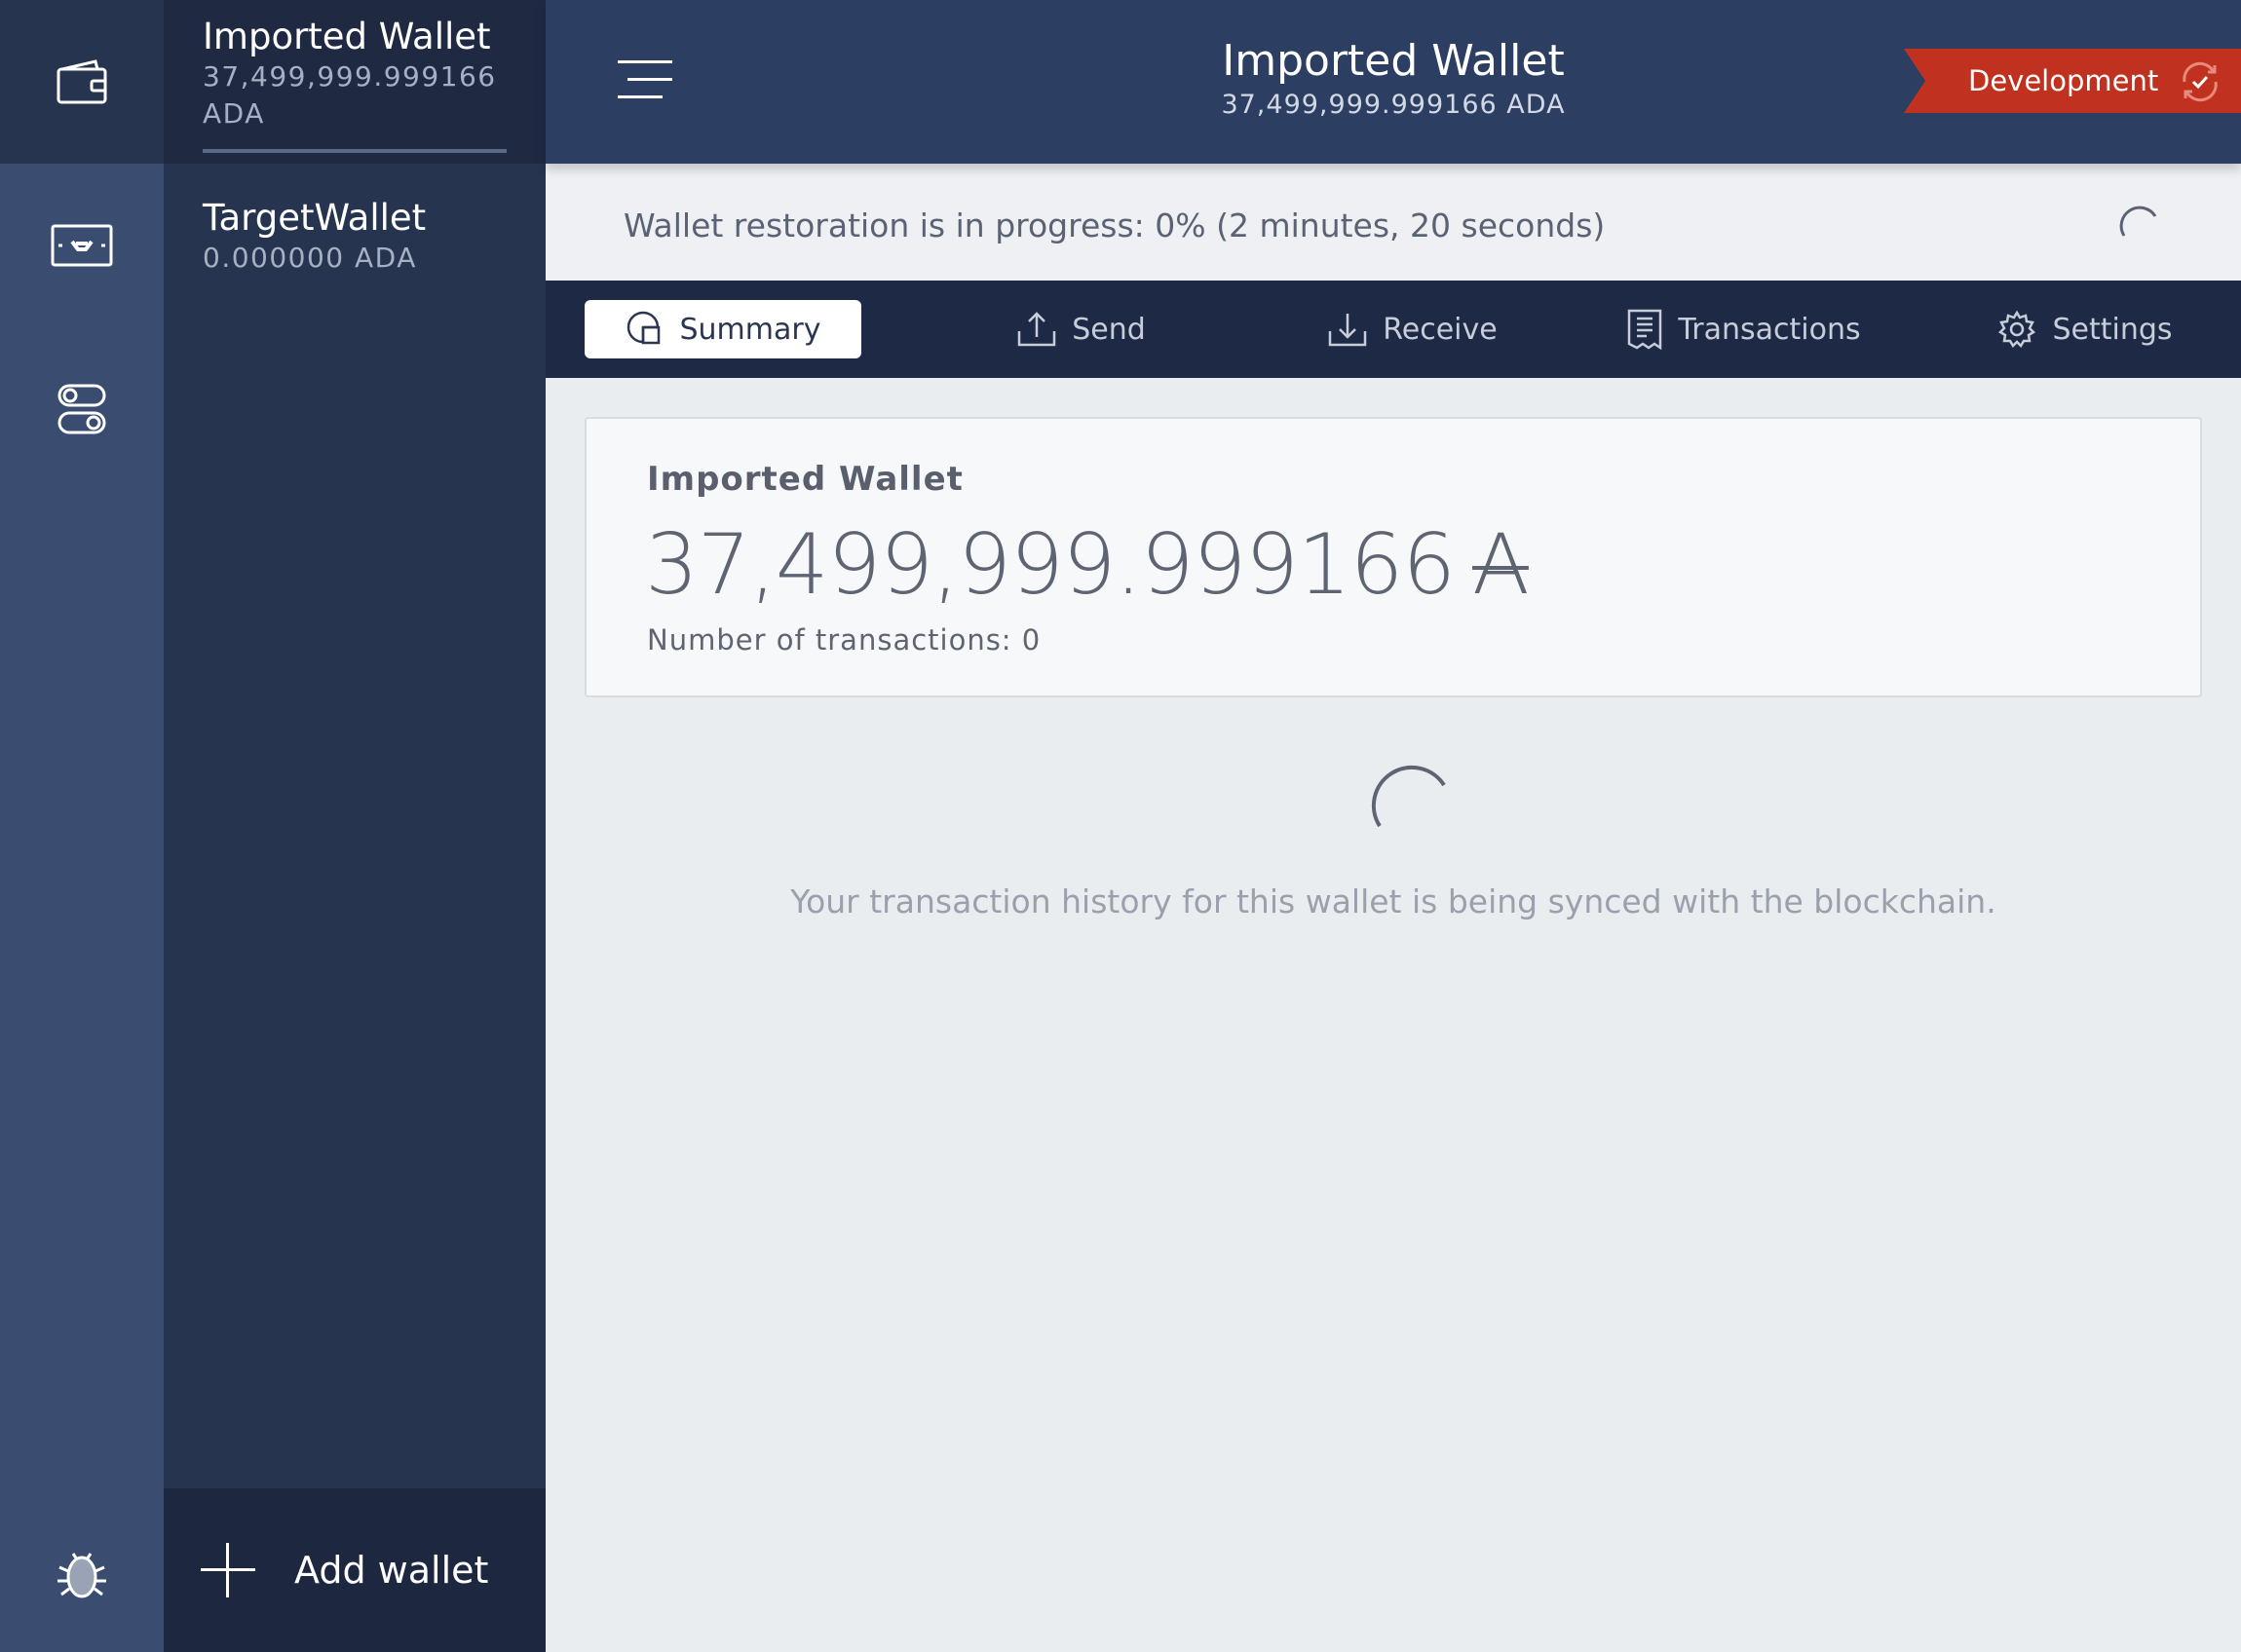 This screenshot has width=2241, height=1652. What do you see at coordinates (1501, 565) in the screenshot?
I see `ada-currency-icon: A` at bounding box center [1501, 565].